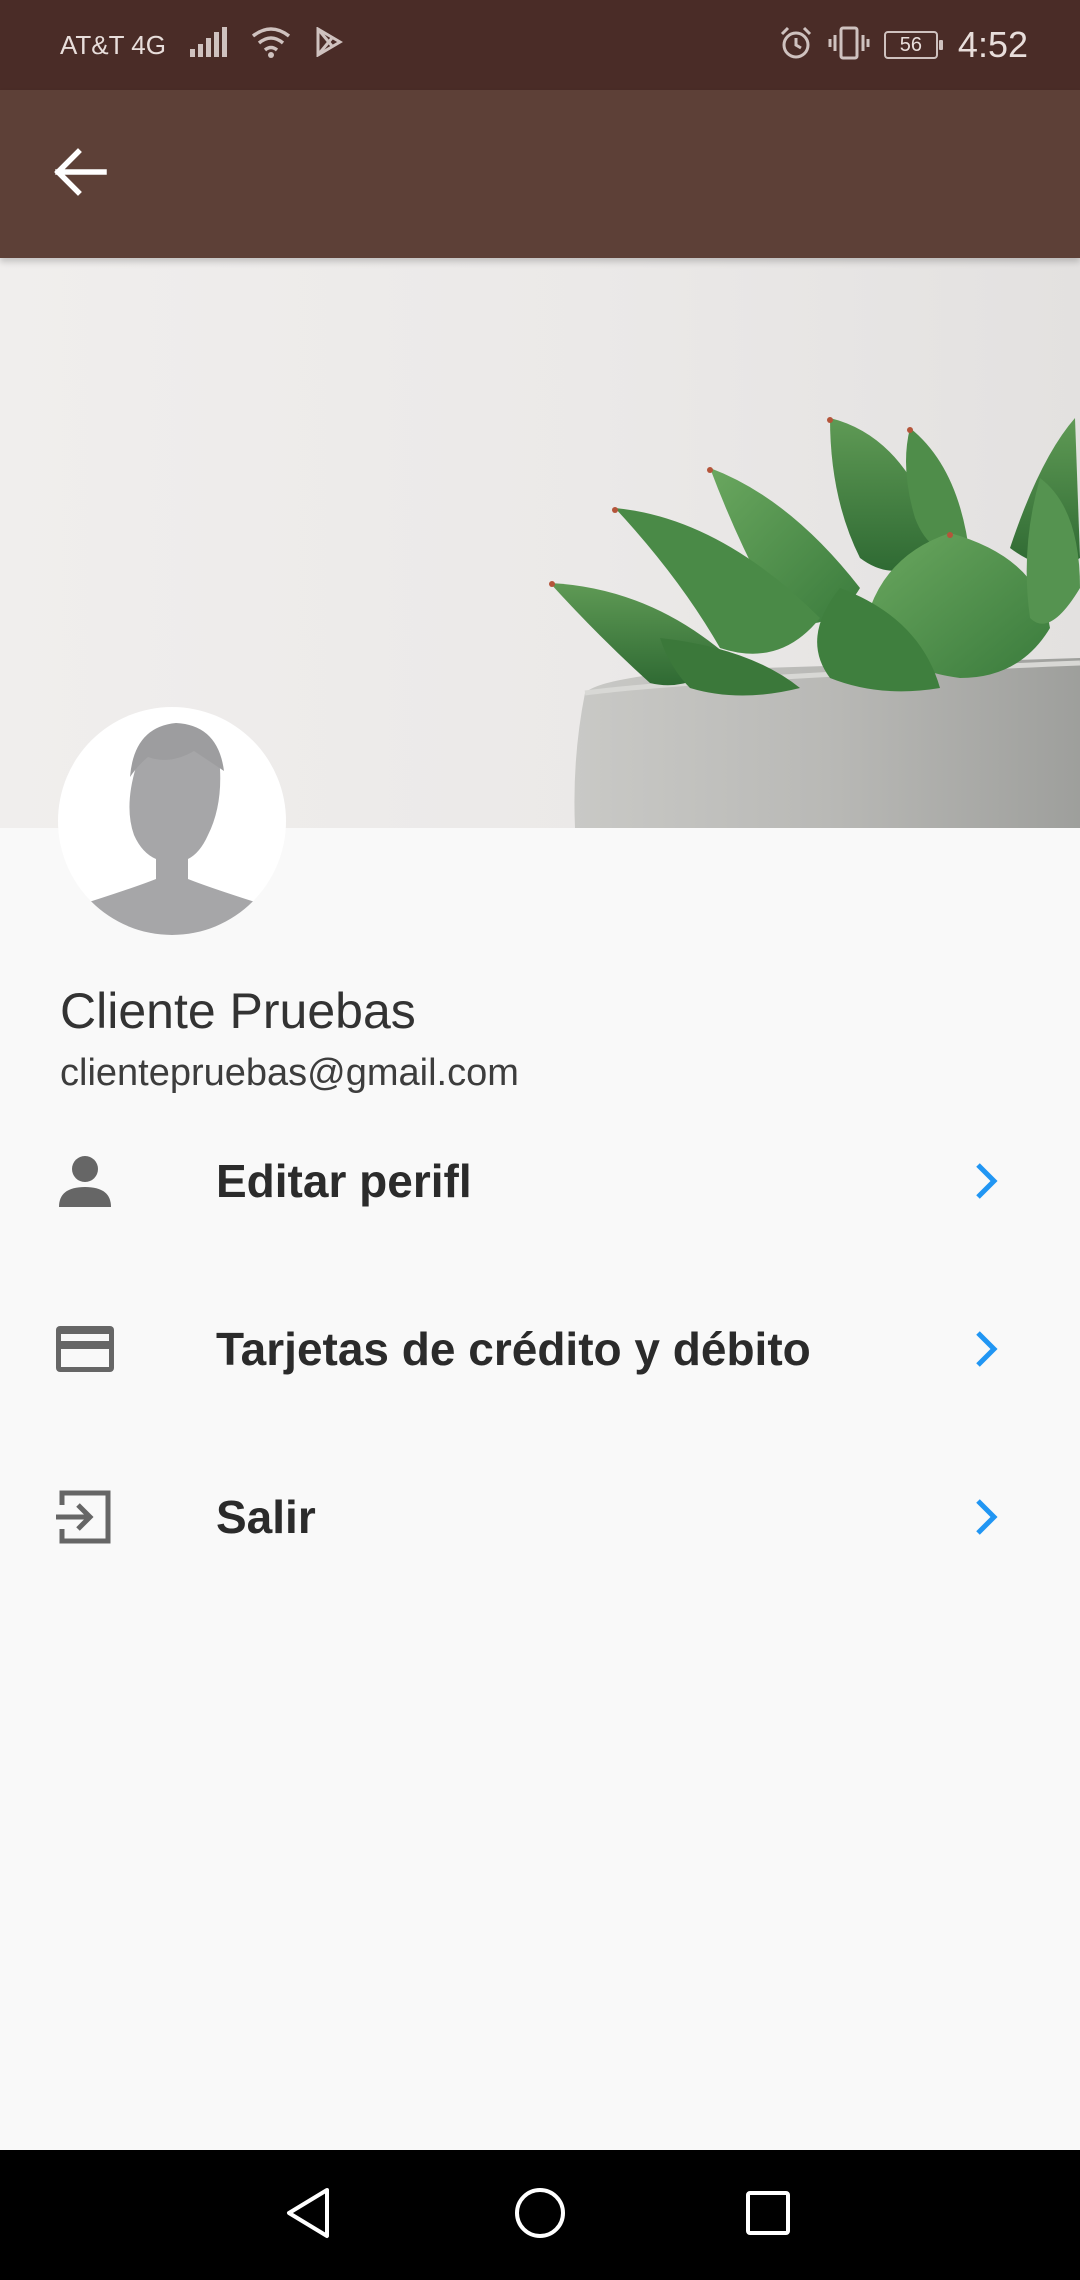 This screenshot has width=1080, height=2280. Describe the element at coordinates (329, 44) in the screenshot. I see `play-store-icon` at that location.